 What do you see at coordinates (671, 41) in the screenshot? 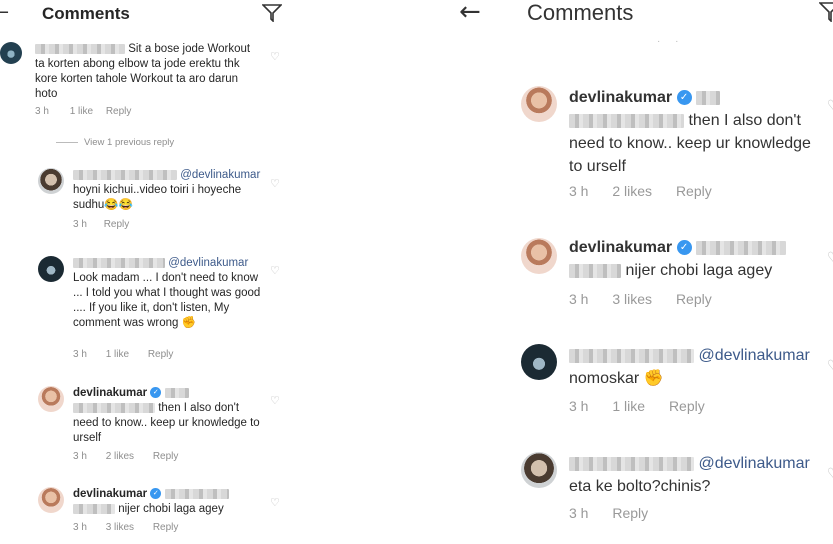
I see `scroll-indicator: · ·` at bounding box center [671, 41].